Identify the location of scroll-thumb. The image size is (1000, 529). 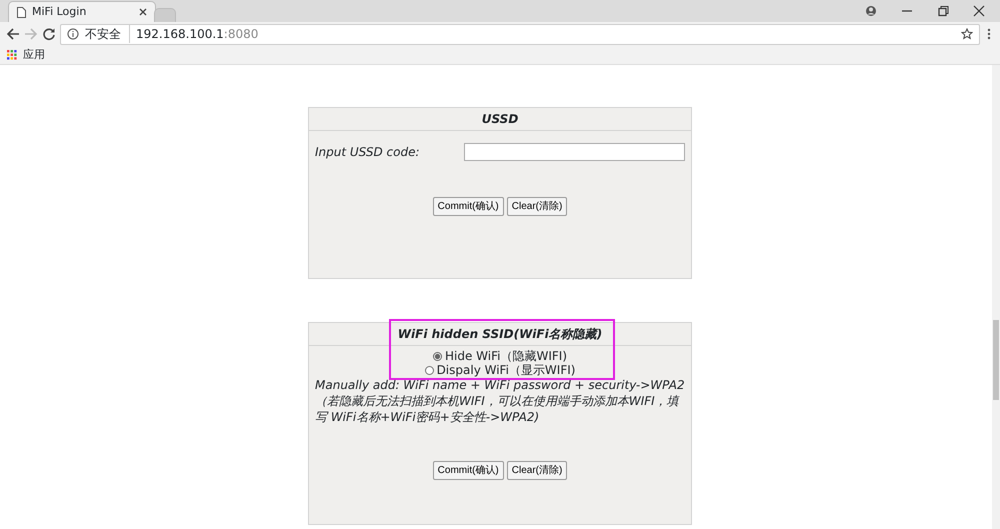
(996, 360).